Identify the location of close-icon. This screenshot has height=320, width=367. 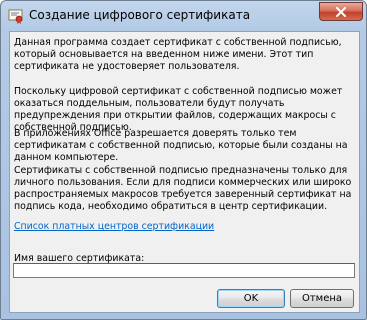
(341, 11).